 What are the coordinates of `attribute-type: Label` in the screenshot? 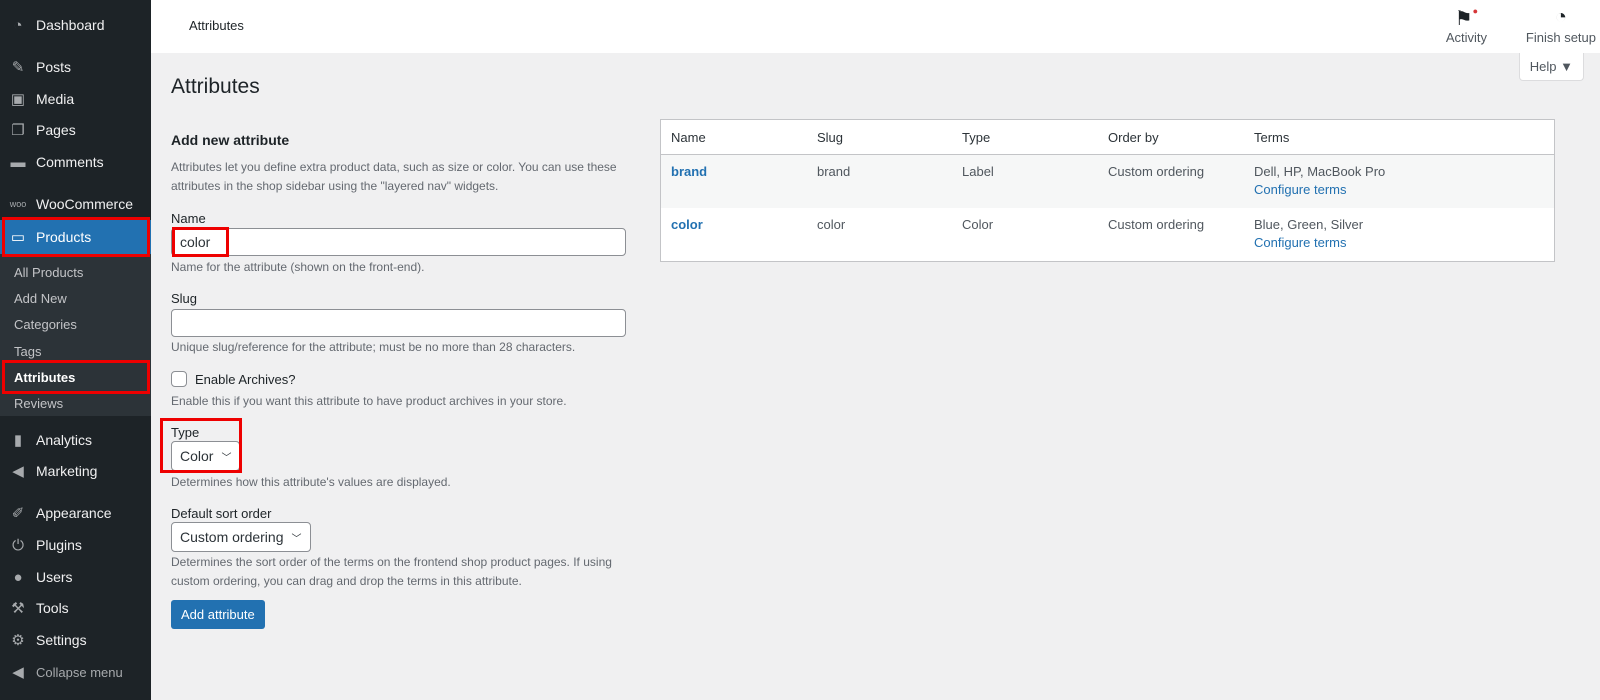 It's located at (978, 171).